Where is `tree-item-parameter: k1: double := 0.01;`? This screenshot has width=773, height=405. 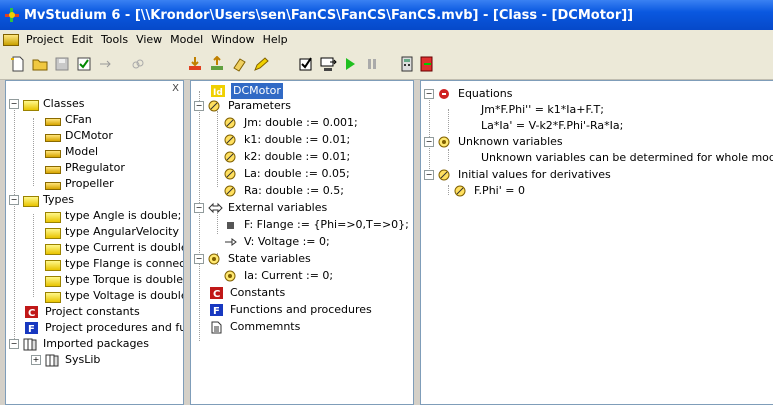 tree-item-parameter: k1: double := 0.01; is located at coordinates (287, 140).